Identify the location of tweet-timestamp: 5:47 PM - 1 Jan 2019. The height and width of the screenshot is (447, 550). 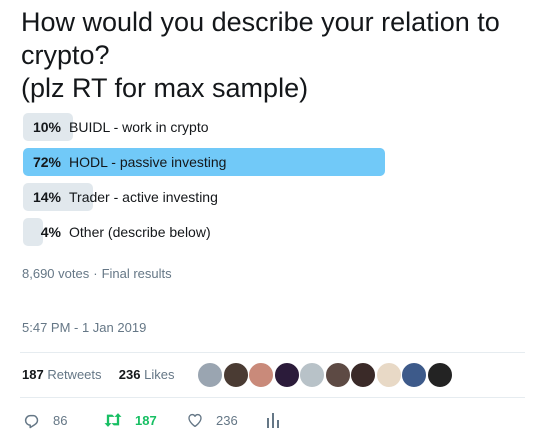
(84, 327).